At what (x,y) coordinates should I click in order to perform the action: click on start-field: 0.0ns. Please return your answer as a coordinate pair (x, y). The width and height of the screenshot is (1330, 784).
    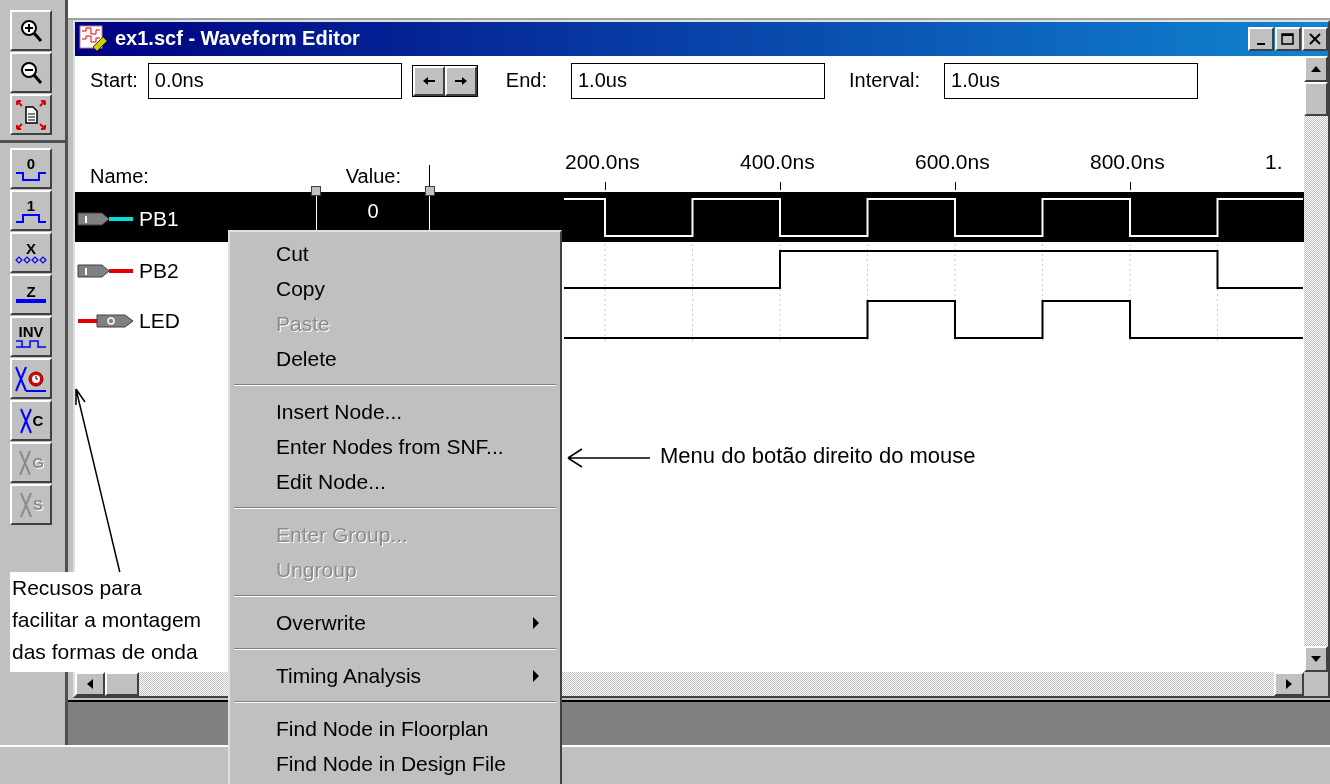
    Looking at the image, I should click on (274, 80).